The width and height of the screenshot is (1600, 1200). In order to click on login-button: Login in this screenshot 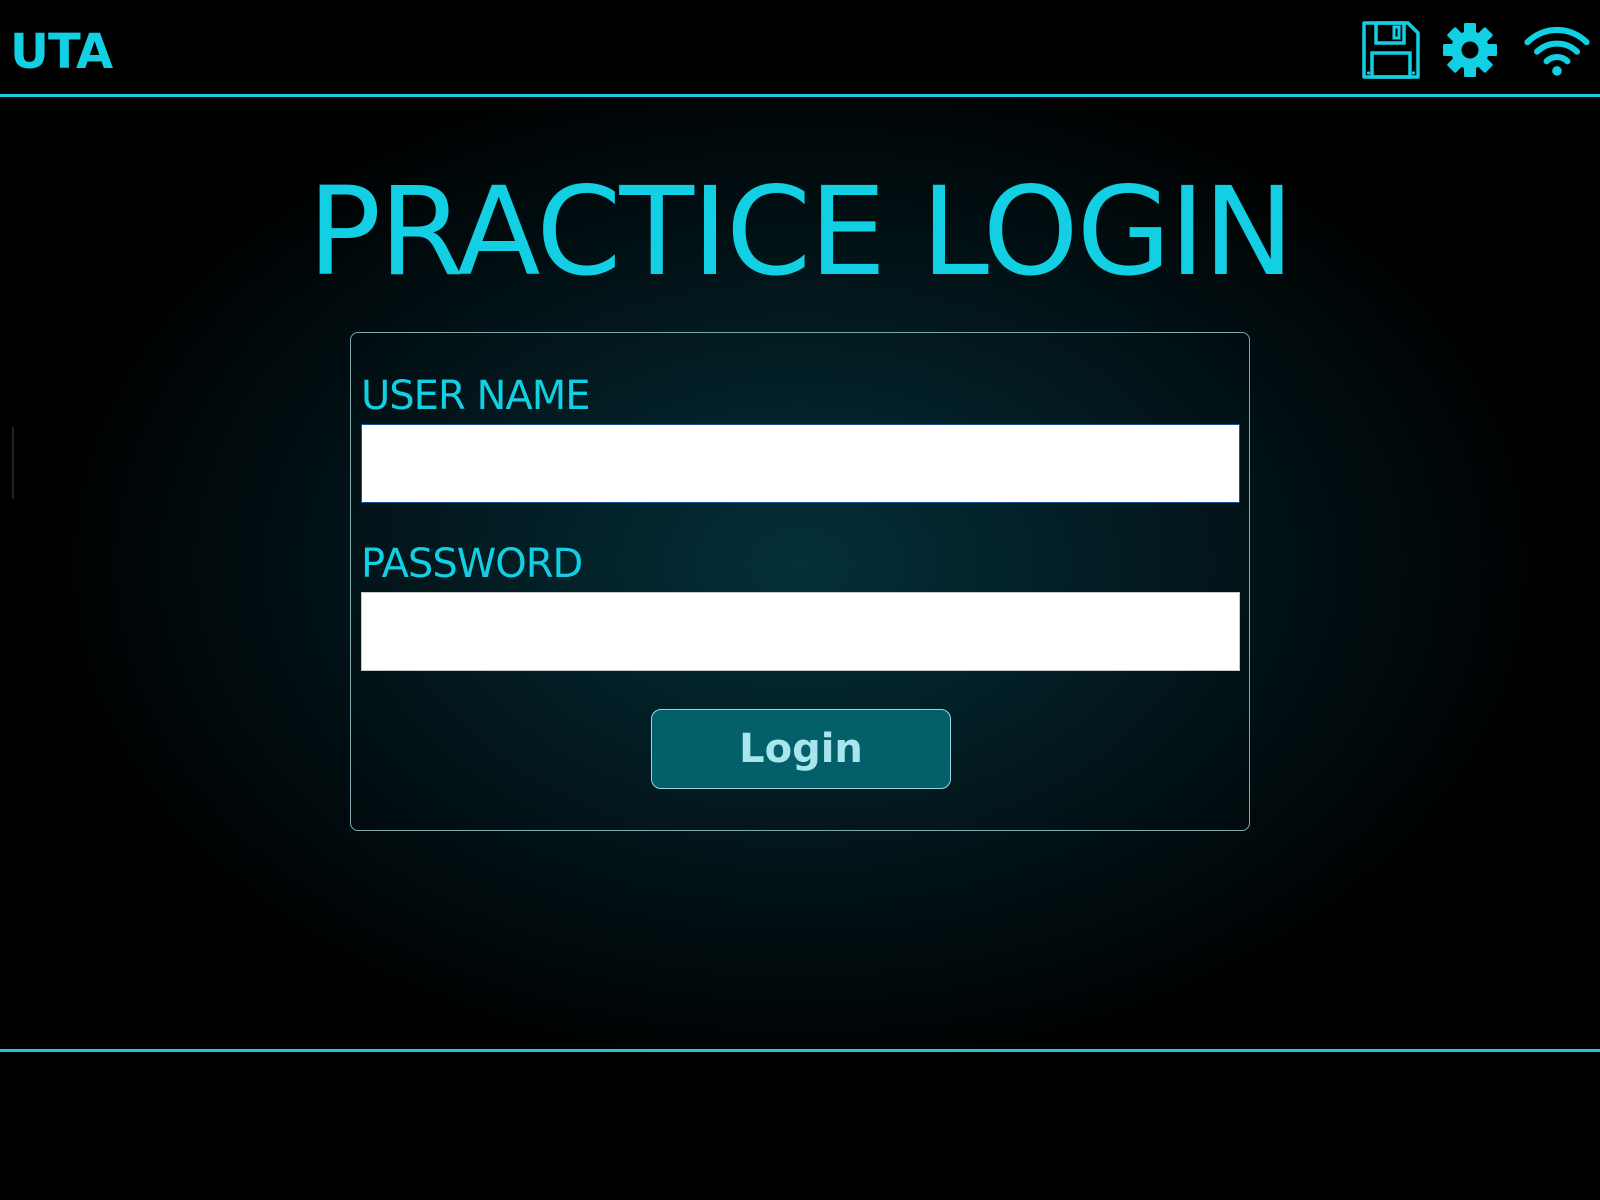, I will do `click(801, 749)`.